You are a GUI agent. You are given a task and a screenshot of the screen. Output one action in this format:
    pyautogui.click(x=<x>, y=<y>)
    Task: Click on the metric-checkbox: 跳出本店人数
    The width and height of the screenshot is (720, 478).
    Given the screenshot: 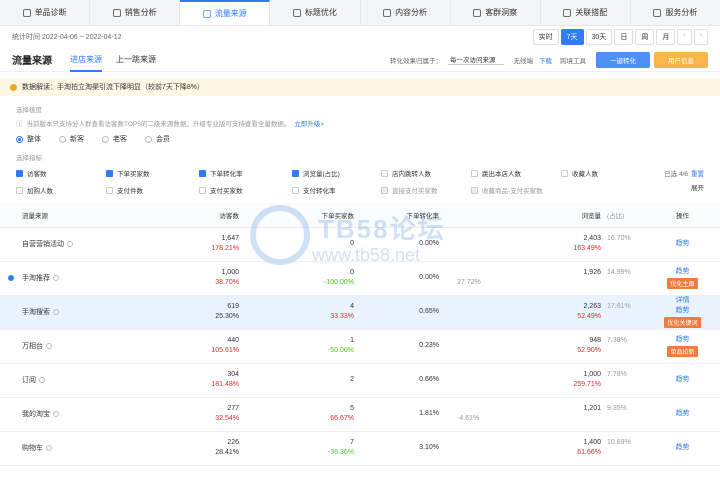 What is the action you would take?
    pyautogui.click(x=516, y=173)
    